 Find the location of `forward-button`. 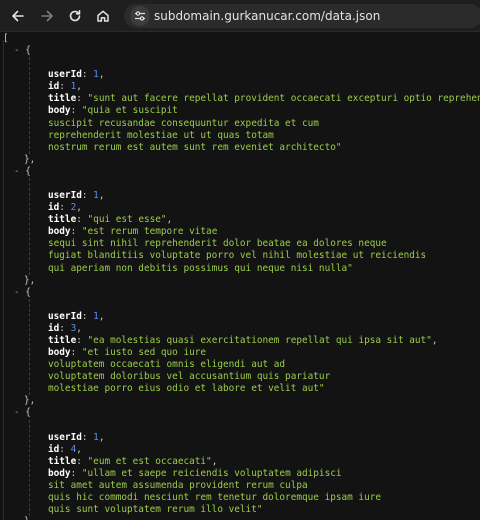

forward-button is located at coordinates (47, 16).